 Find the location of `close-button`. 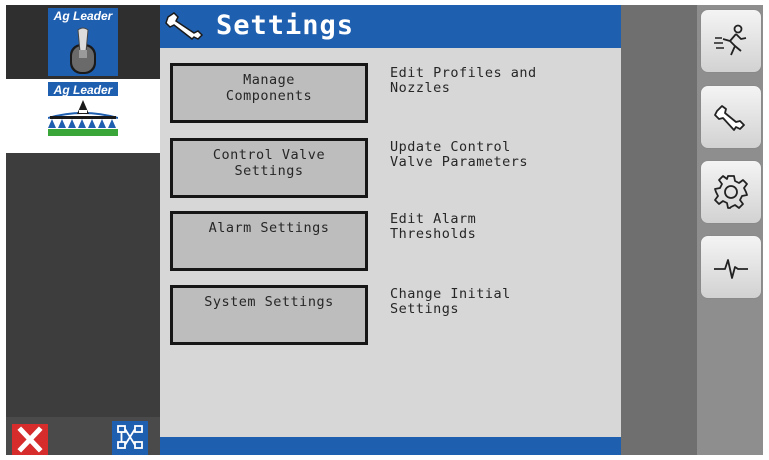

close-button is located at coordinates (30, 439).